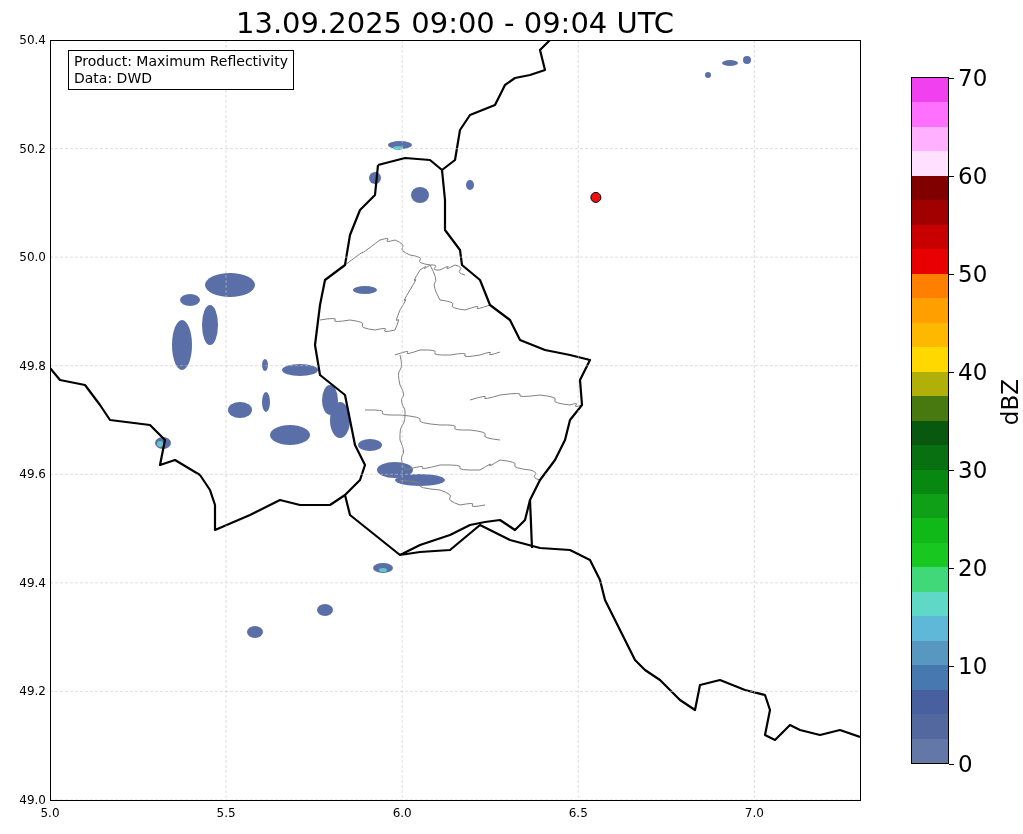  Describe the element at coordinates (973, 274) in the screenshot. I see `scale-tick-label: 50` at that location.